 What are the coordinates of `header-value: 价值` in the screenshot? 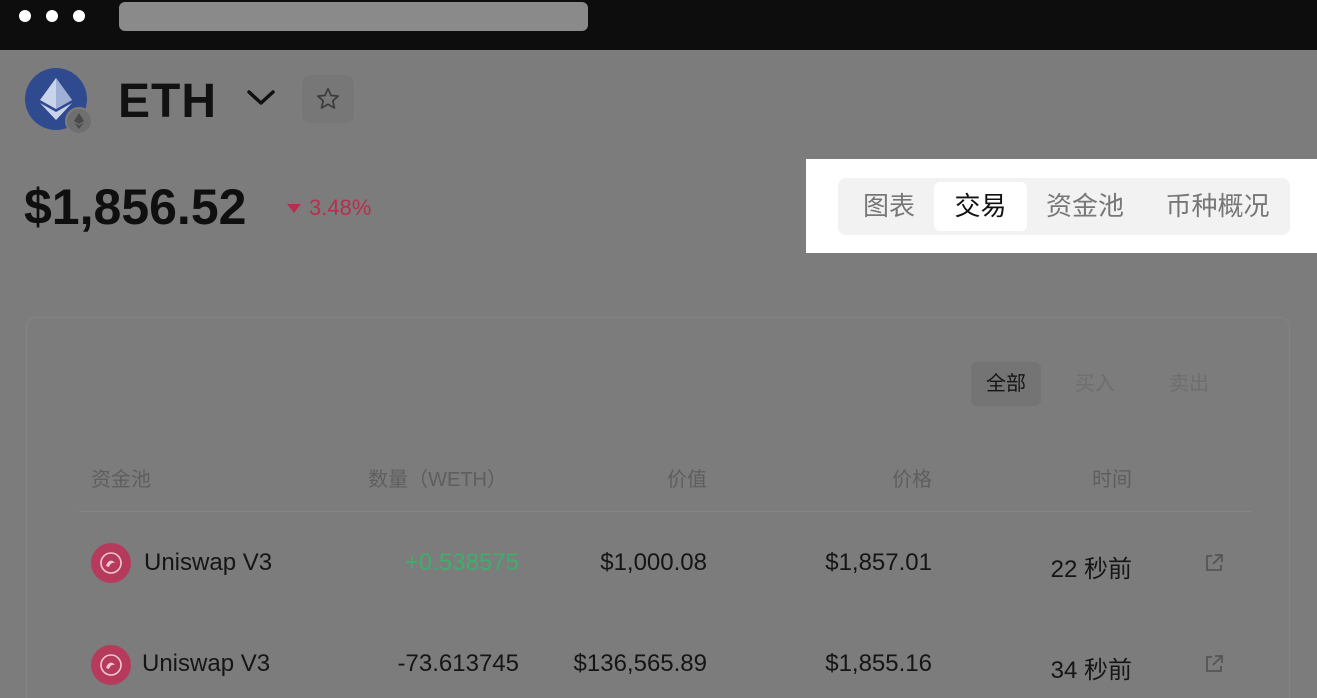 It's located at (687, 480).